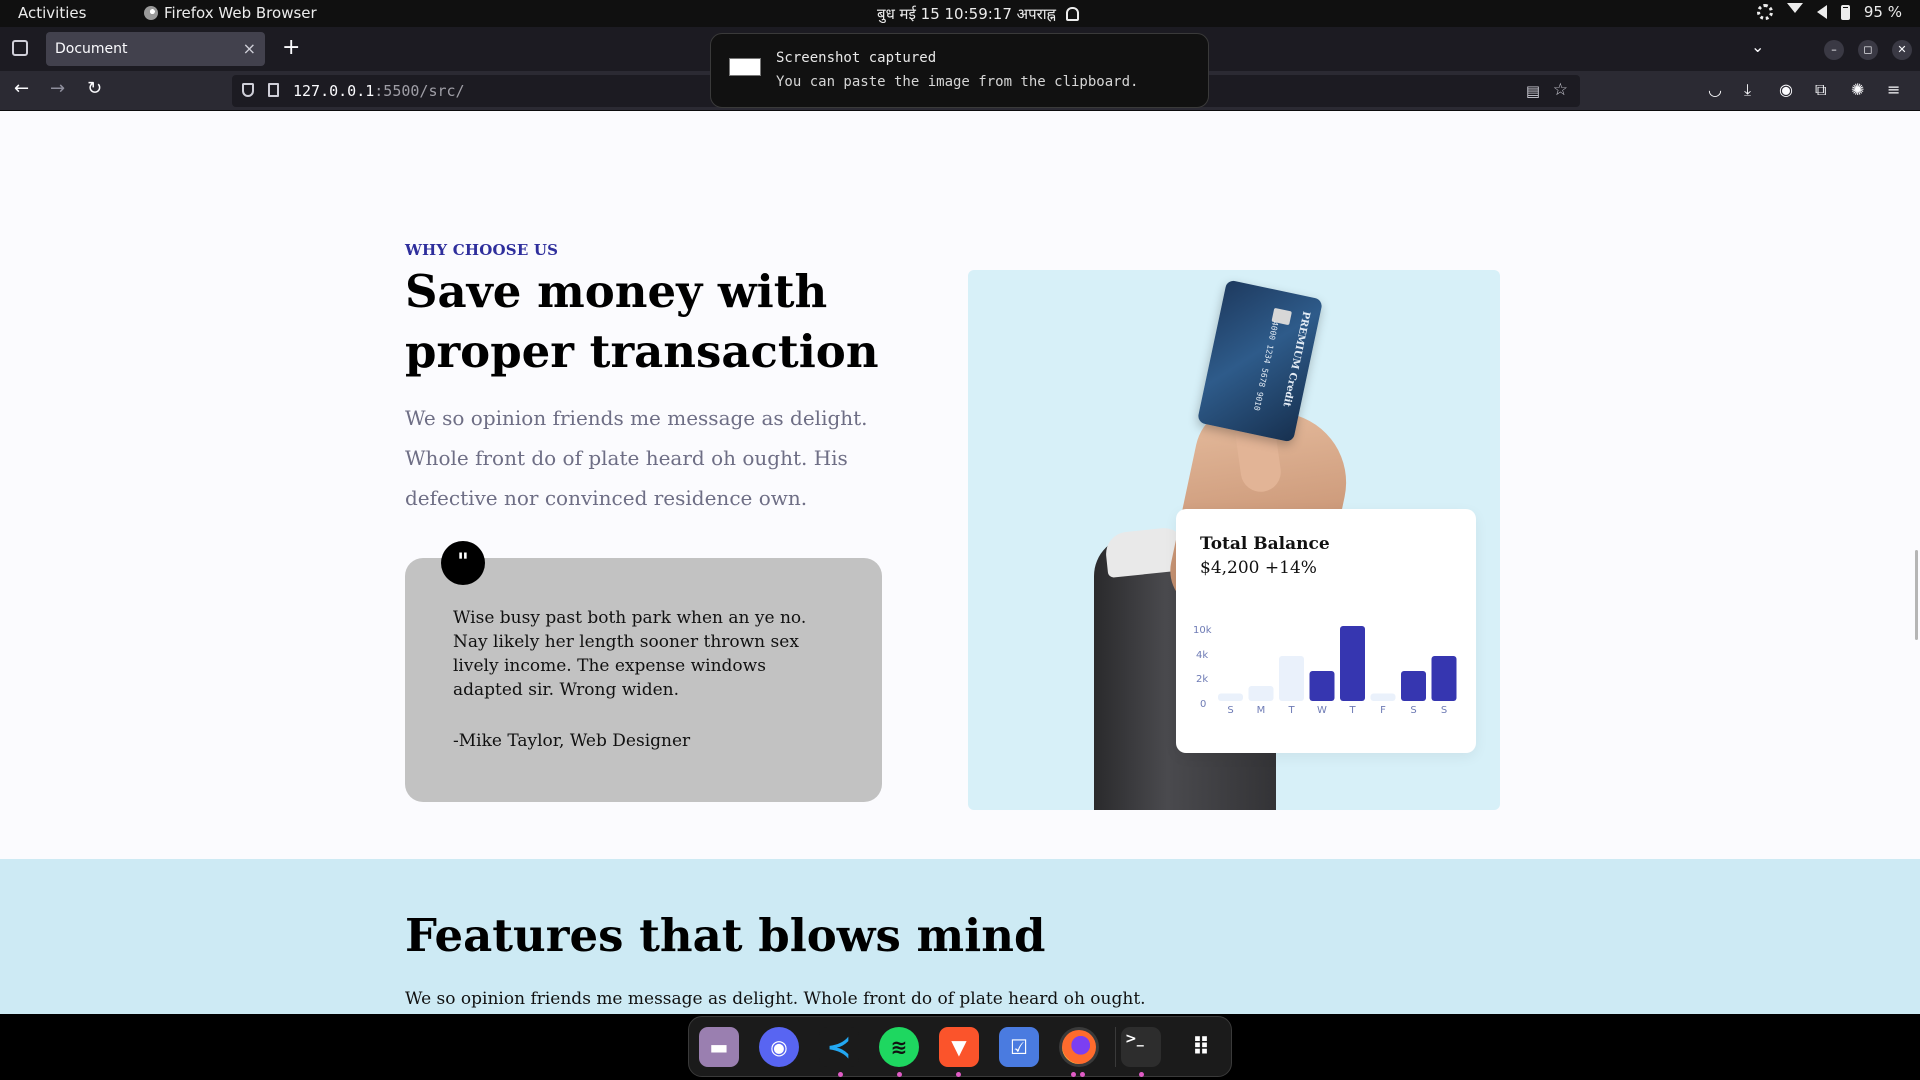 The height and width of the screenshot is (1080, 1920). I want to click on firefox-icon, so click(1079, 1047).